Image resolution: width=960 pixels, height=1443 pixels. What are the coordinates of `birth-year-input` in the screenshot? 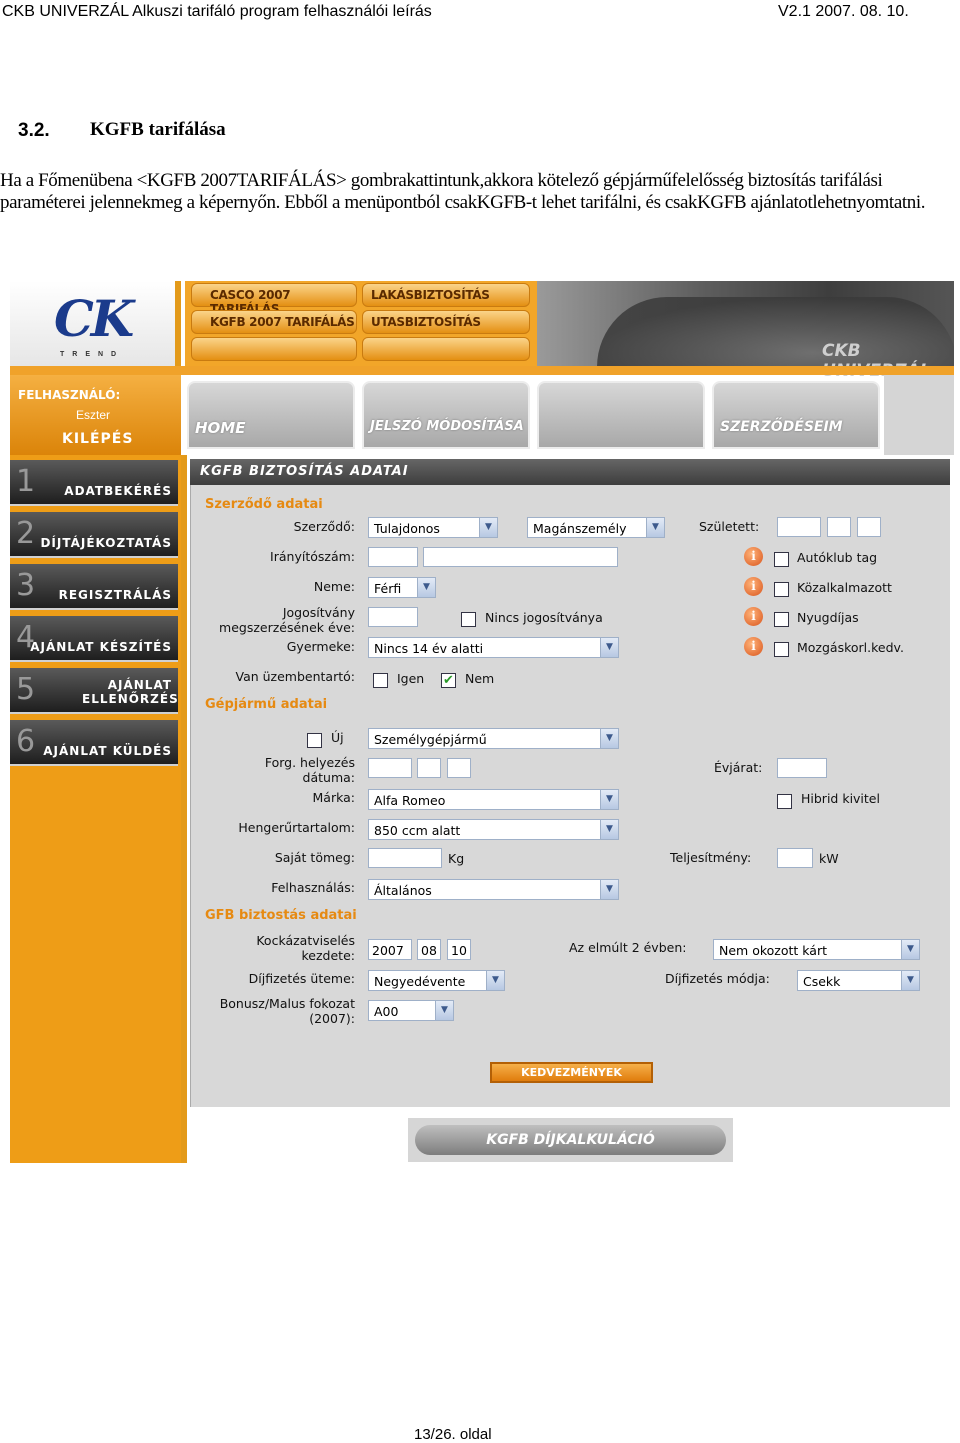 It's located at (799, 527).